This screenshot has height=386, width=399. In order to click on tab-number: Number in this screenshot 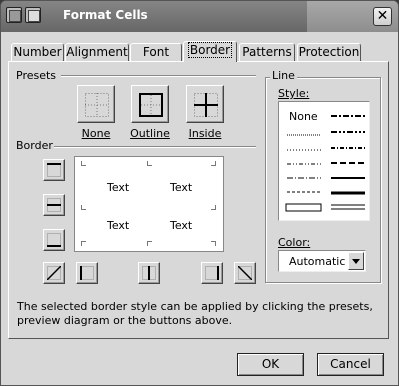, I will do `click(37, 52)`.